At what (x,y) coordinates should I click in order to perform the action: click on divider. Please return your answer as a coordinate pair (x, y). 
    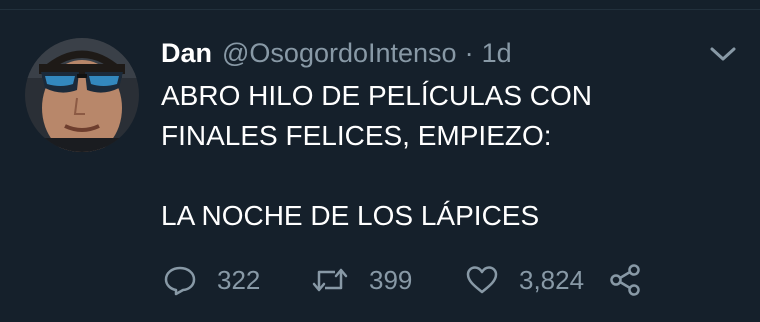
    Looking at the image, I should click on (380, 9).